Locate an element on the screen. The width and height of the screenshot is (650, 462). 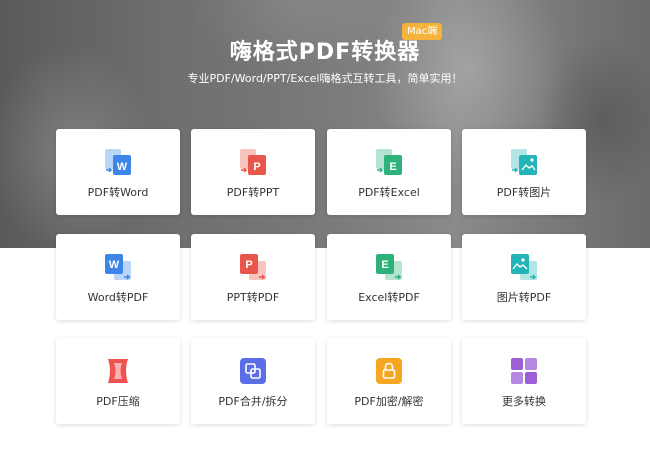
tool-card-excel-to-pdf: E Excel转PDF is located at coordinates (389, 277).